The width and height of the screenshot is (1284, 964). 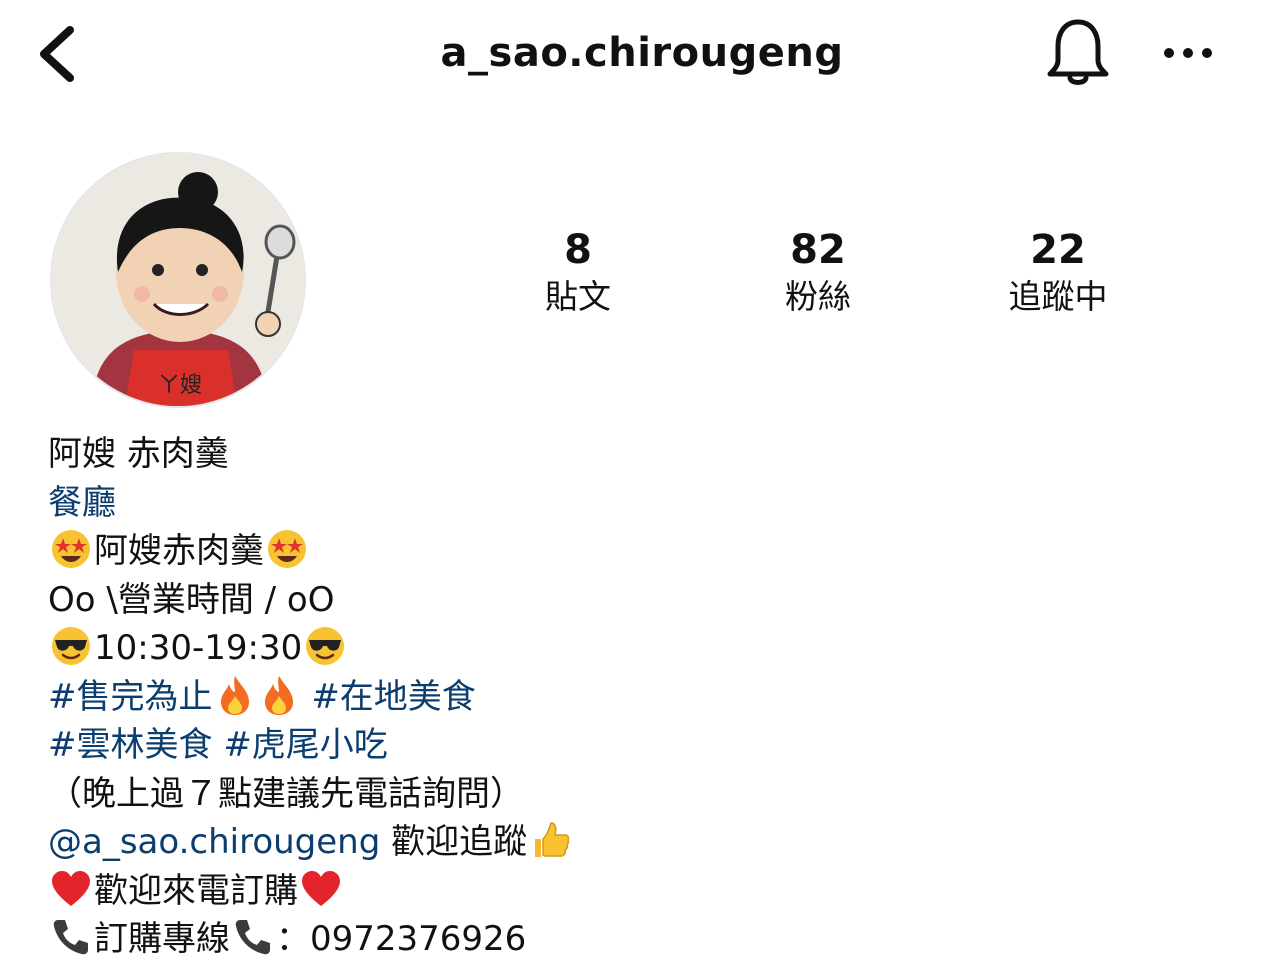 What do you see at coordinates (286, 793) in the screenshot?
I see `bio-note: （晚上過７點建議先電話詢問）` at bounding box center [286, 793].